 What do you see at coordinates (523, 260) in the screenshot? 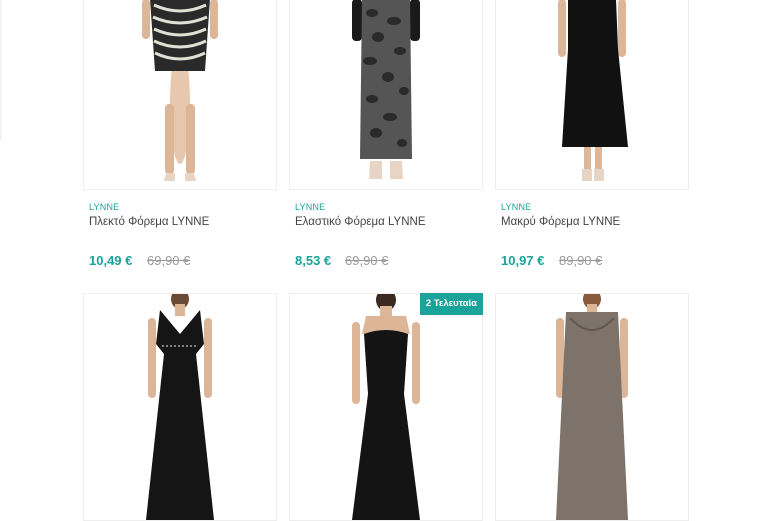
I see `product-price: 10,97 €` at bounding box center [523, 260].